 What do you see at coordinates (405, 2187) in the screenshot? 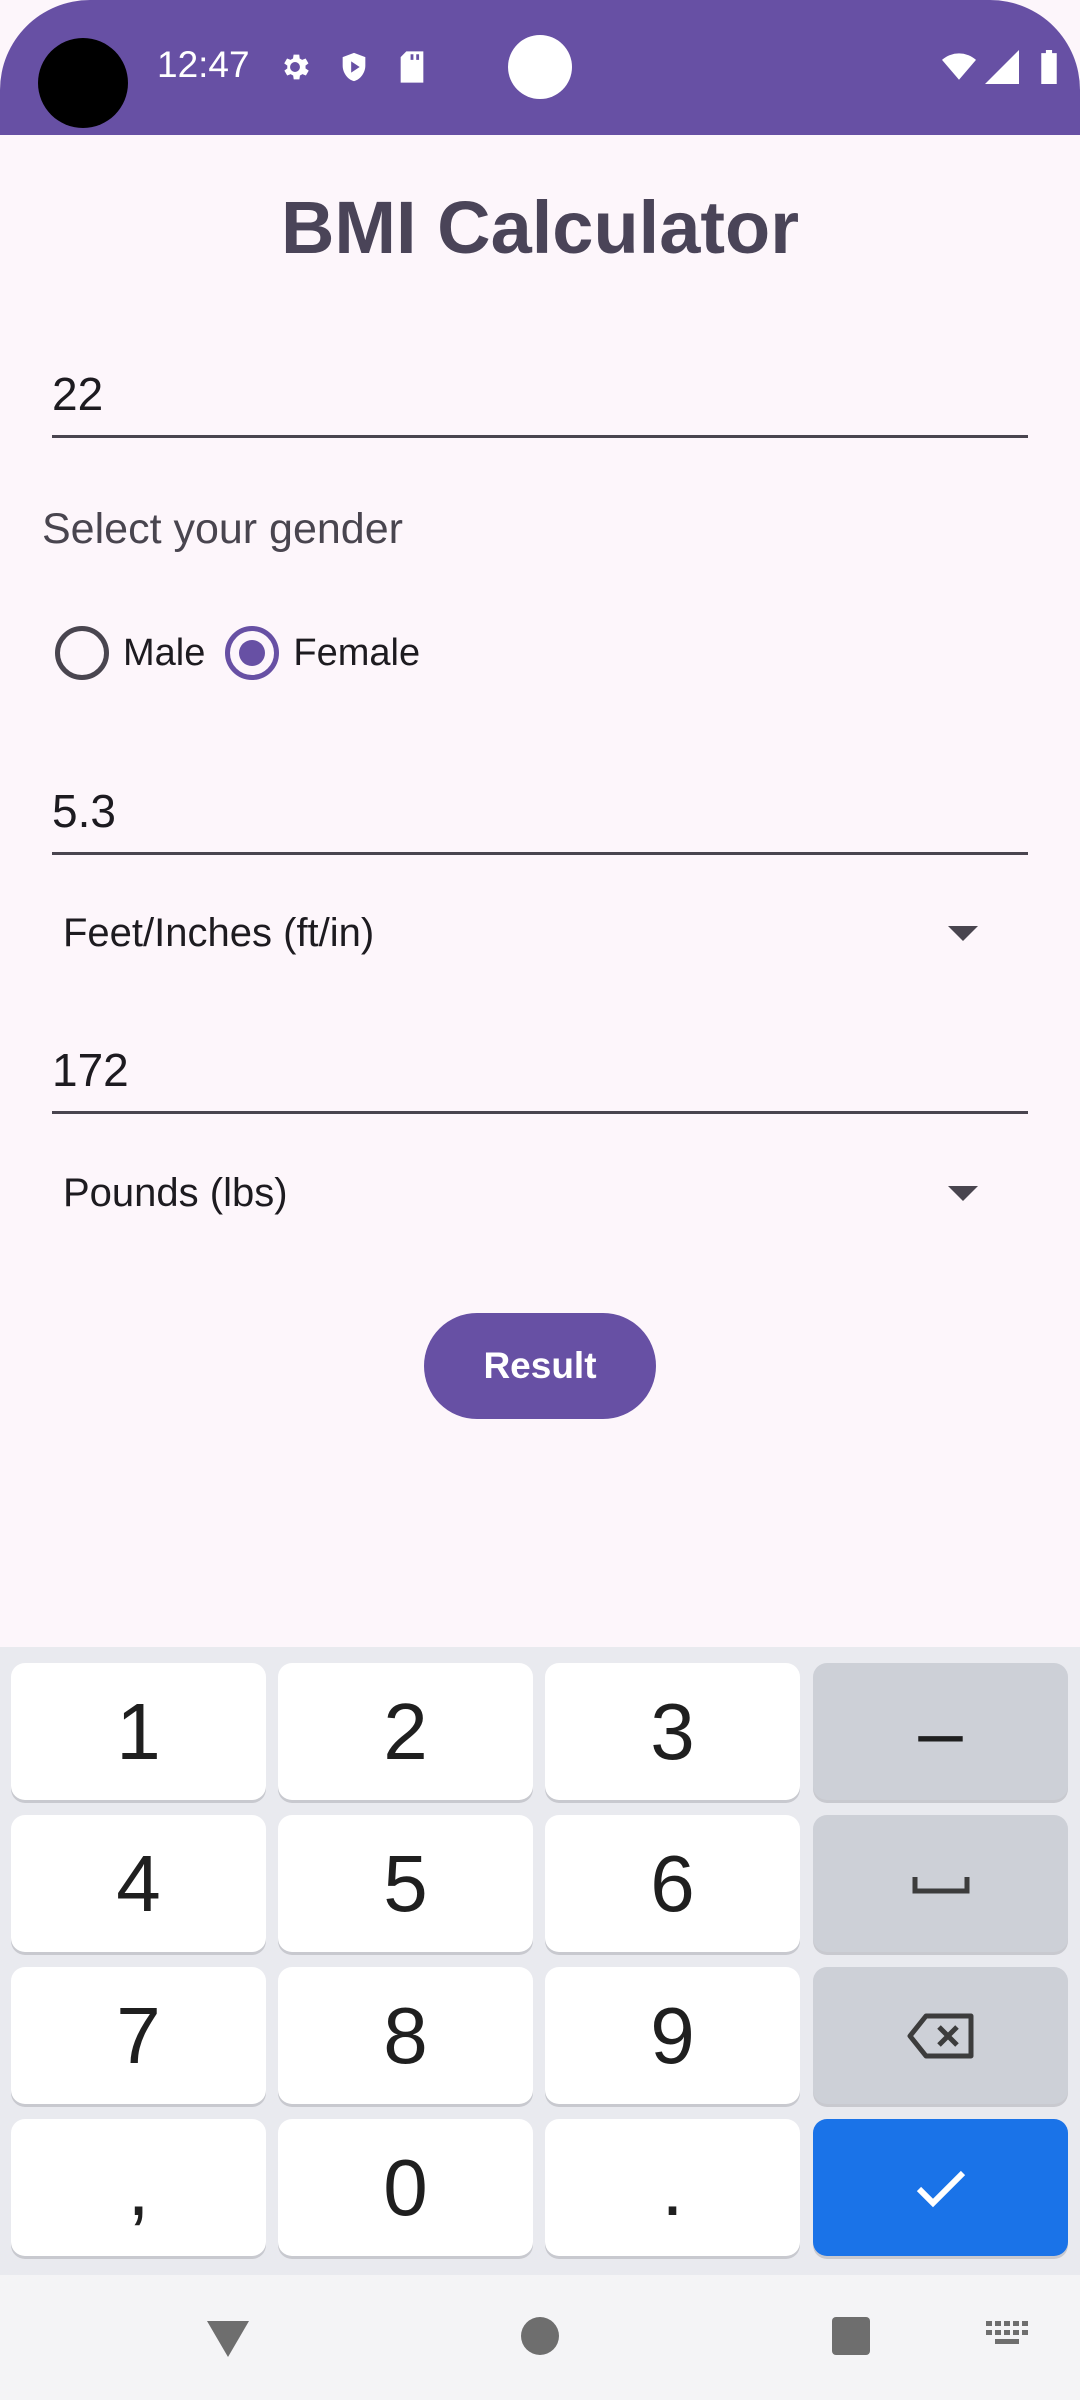
I see `key-0: 0` at bounding box center [405, 2187].